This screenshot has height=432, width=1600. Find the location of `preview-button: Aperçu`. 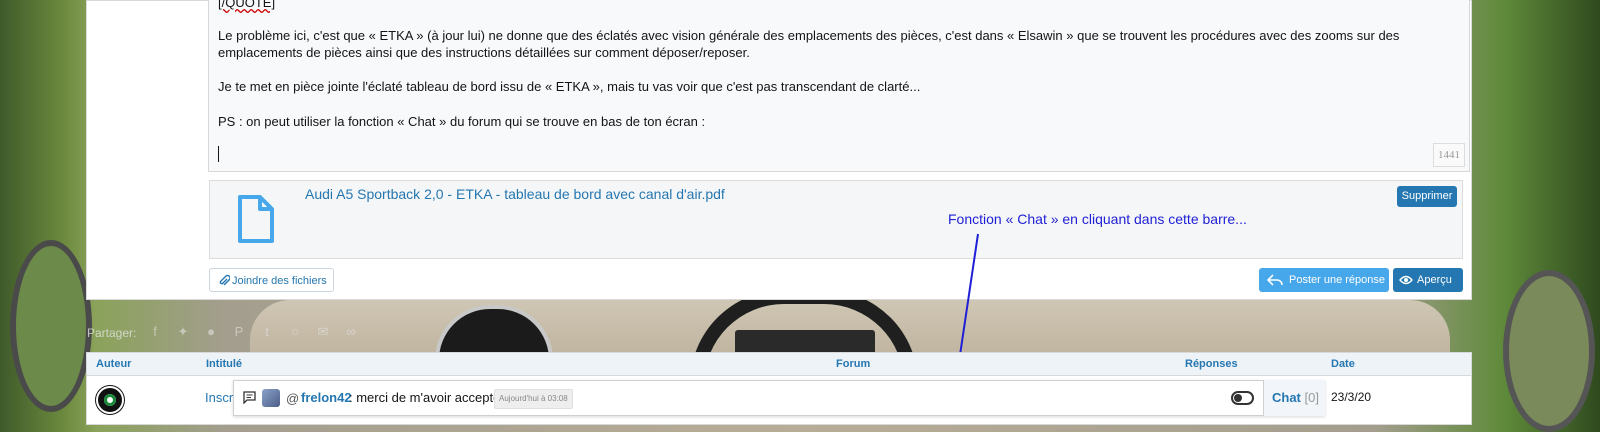

preview-button: Aperçu is located at coordinates (1428, 280).